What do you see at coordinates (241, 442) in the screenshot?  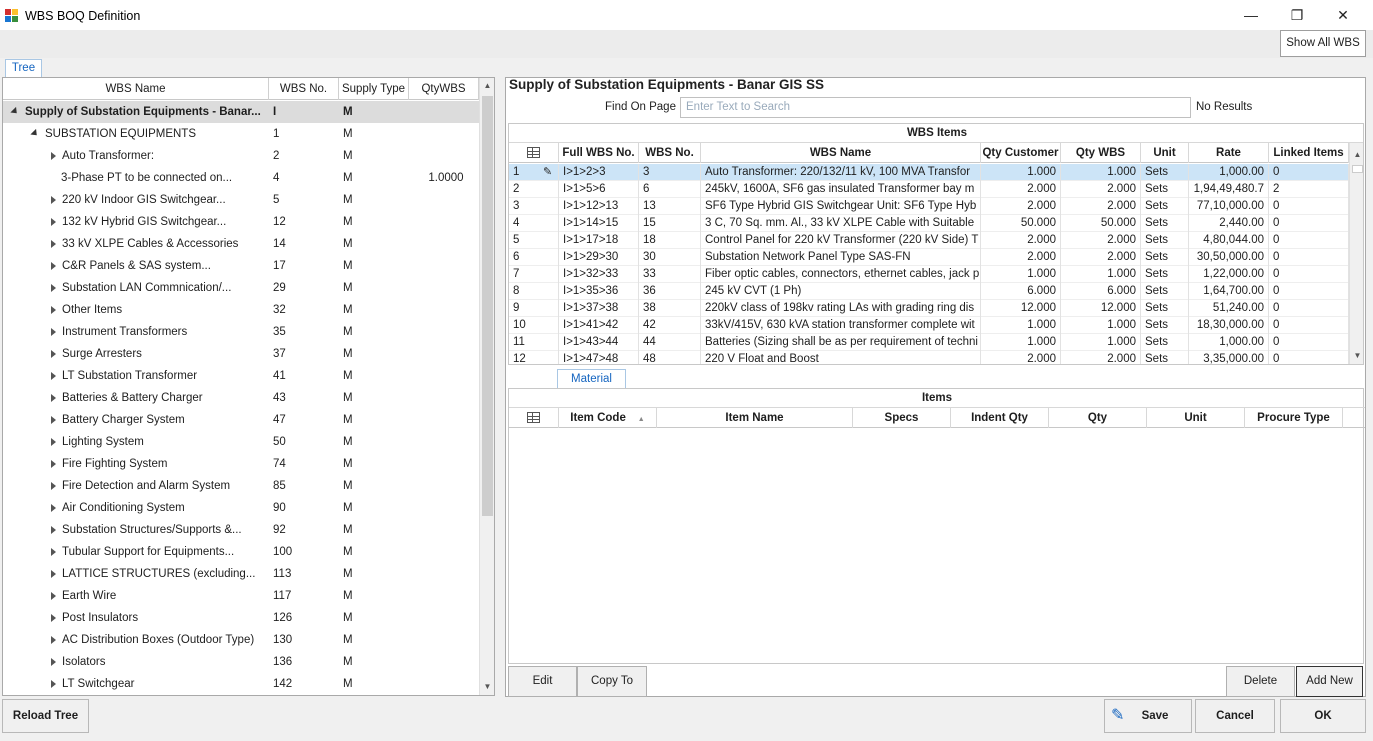 I see `tree-row: Lighting System 50 M` at bounding box center [241, 442].